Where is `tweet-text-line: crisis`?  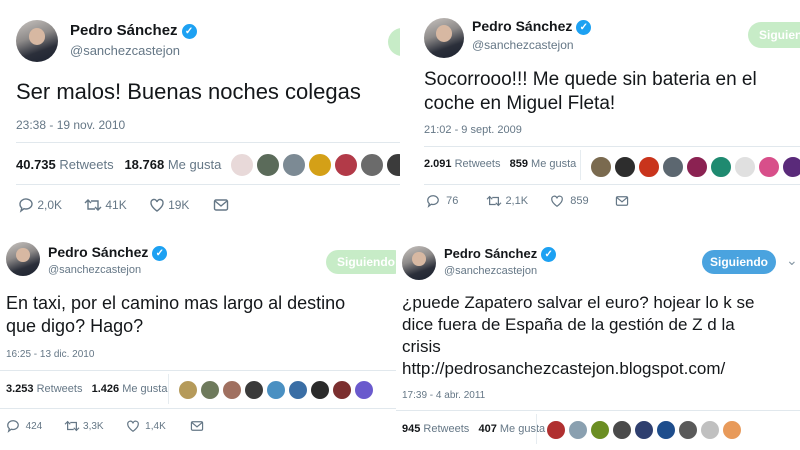 tweet-text-line: crisis is located at coordinates (421, 346).